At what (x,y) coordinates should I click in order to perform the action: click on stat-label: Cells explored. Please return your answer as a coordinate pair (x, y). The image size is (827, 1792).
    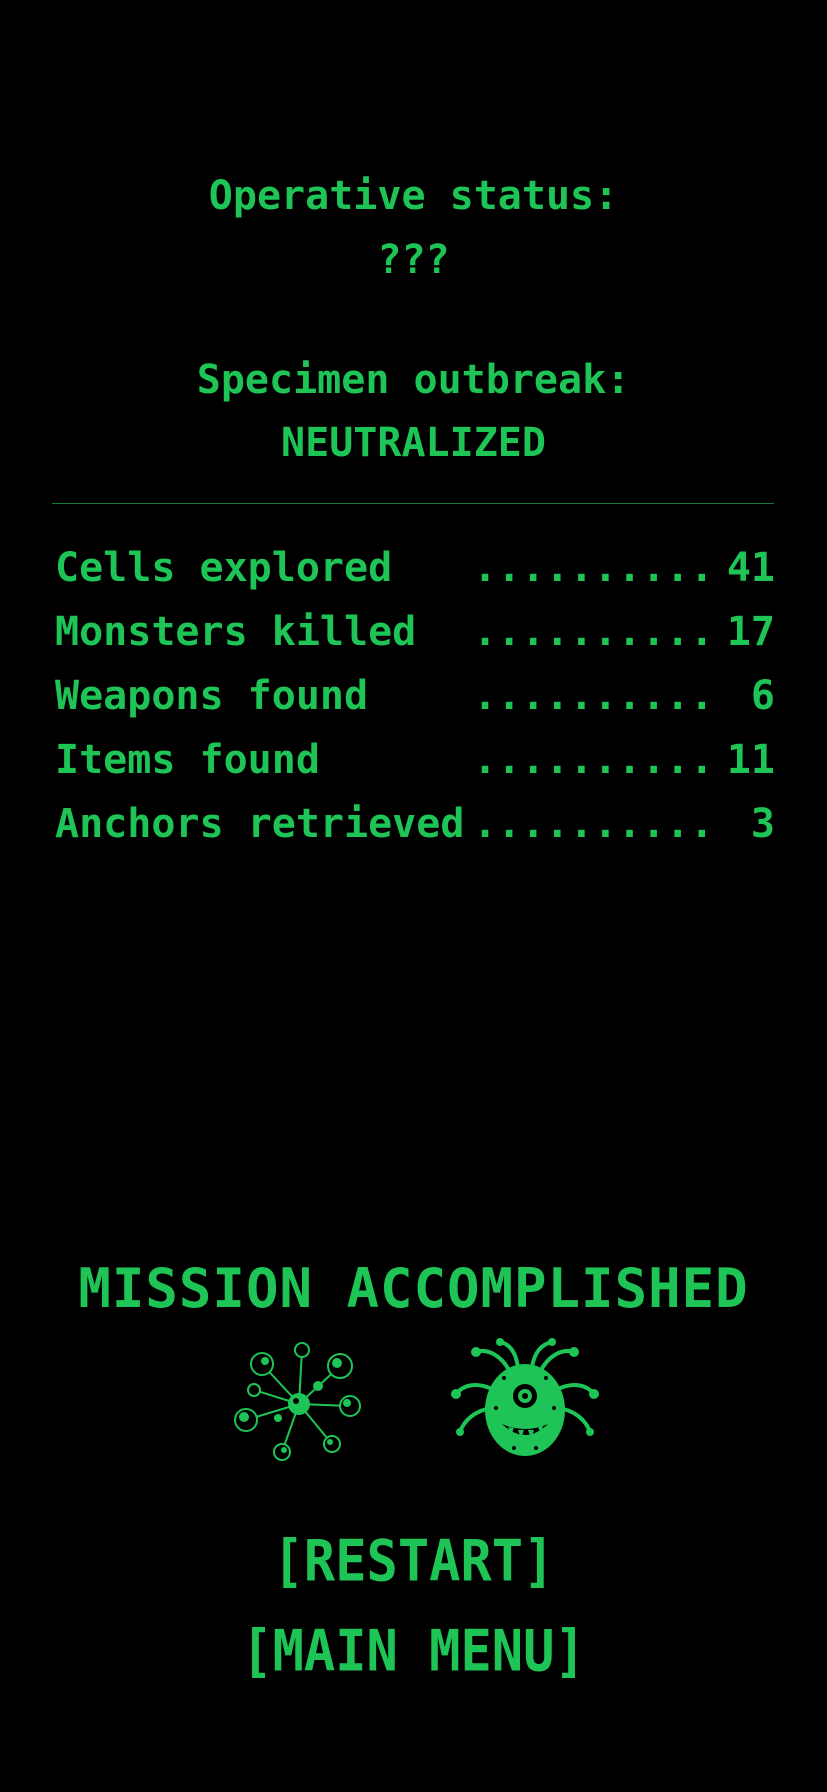
    Looking at the image, I should click on (224, 568).